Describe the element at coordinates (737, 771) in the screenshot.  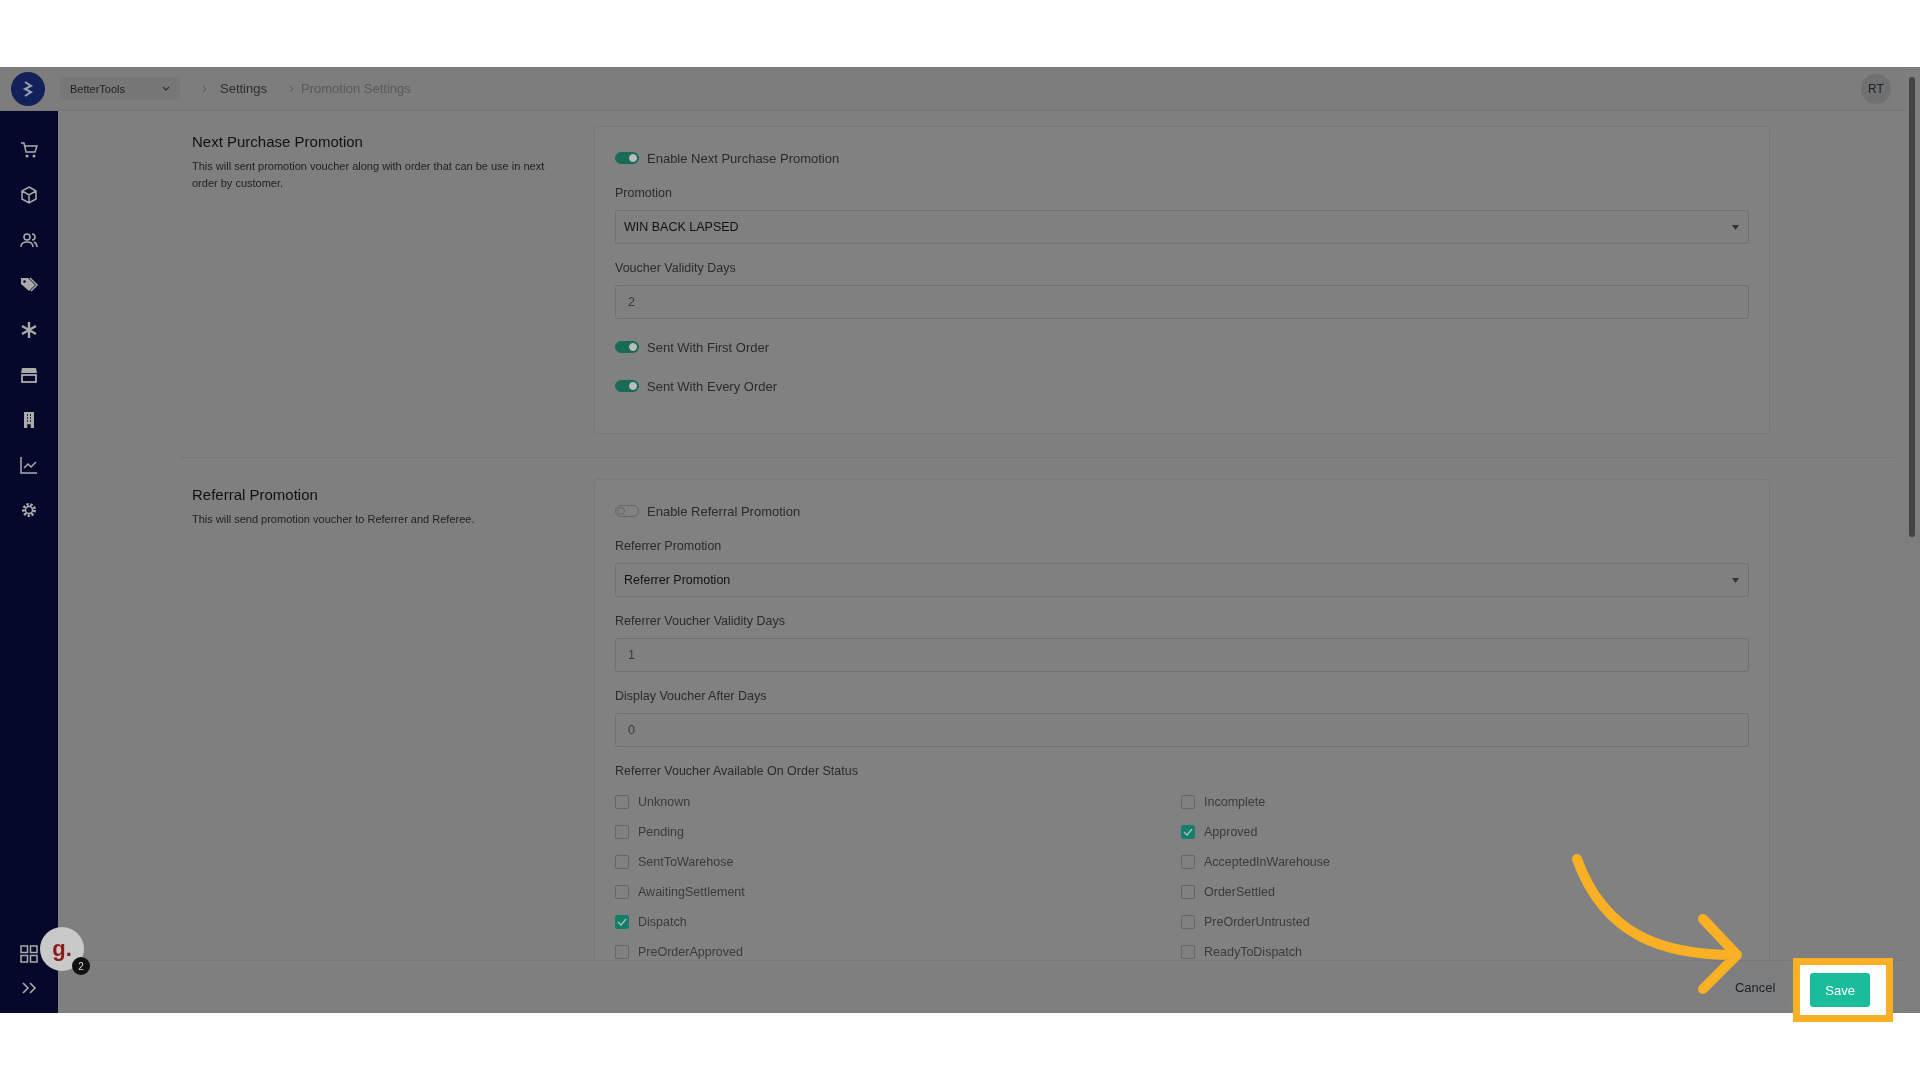
I see `field-label: Referrer Voucher Available On Order Status` at that location.